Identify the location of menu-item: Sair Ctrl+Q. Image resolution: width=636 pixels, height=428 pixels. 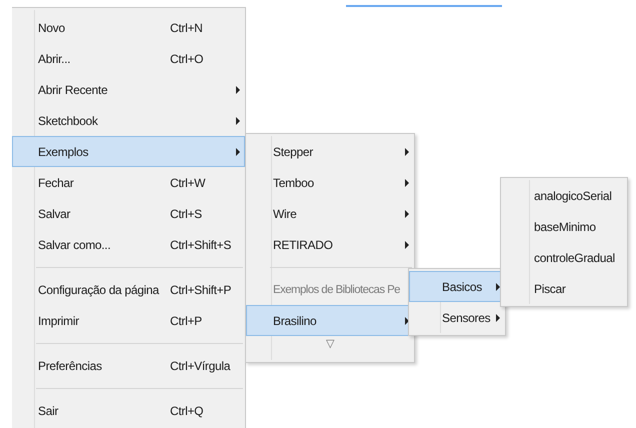
(128, 410).